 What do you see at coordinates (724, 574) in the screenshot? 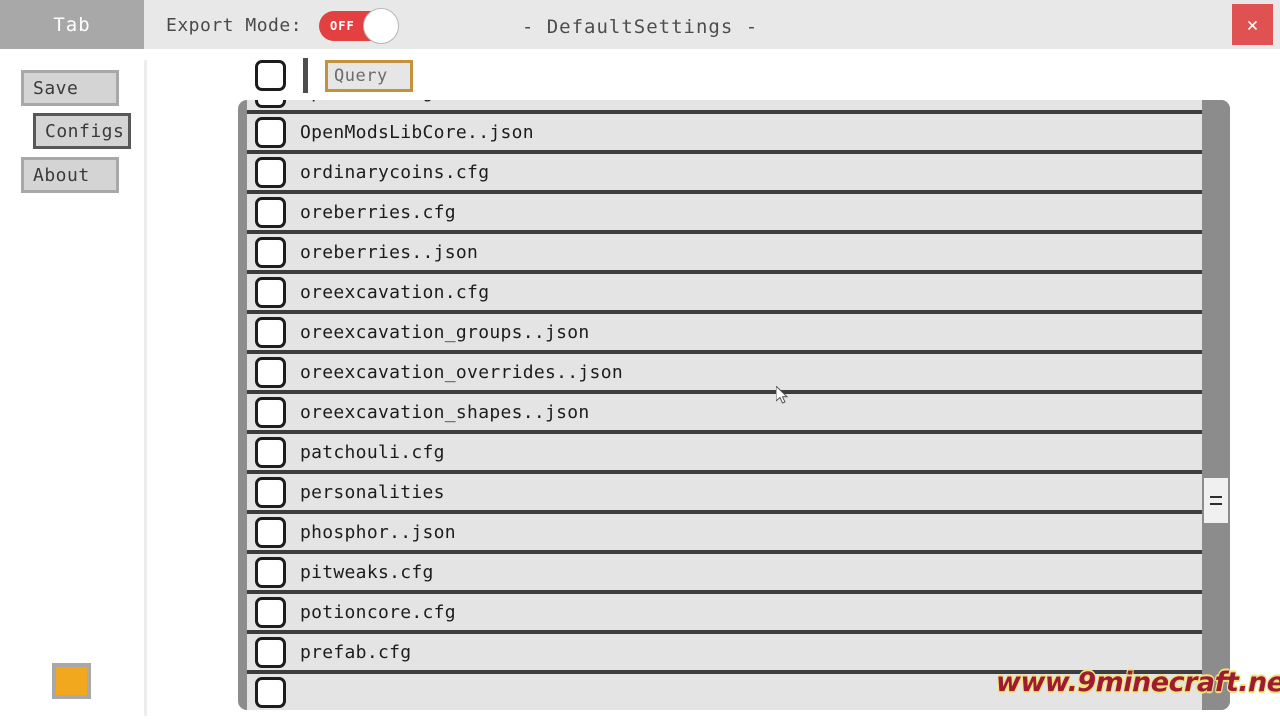
I see `list-item: pitweaks.cfg` at bounding box center [724, 574].